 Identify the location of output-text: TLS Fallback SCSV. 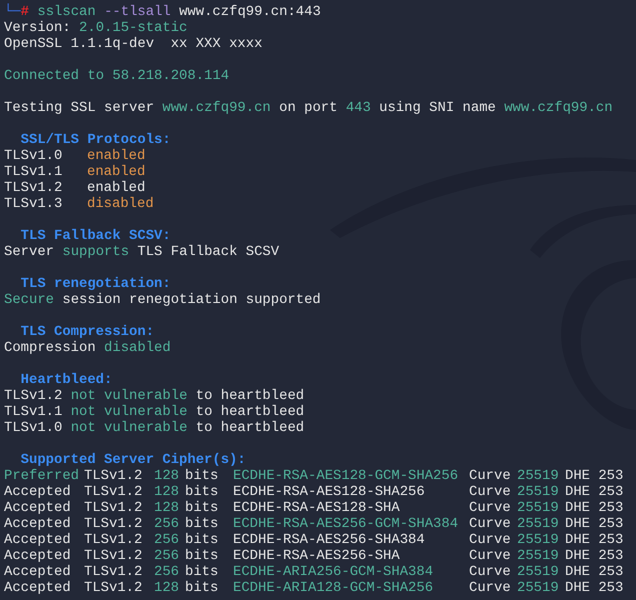
(208, 252).